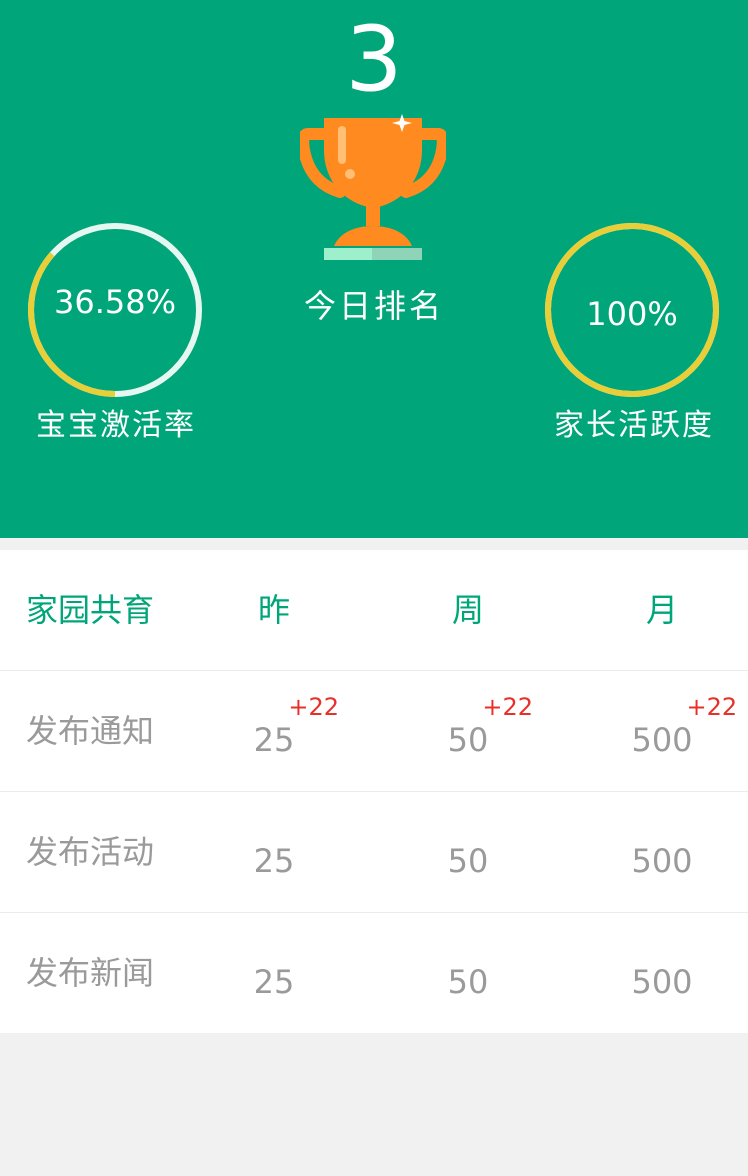 This screenshot has height=1176, width=748. Describe the element at coordinates (373, 187) in the screenshot. I see `trophy-icon` at that location.